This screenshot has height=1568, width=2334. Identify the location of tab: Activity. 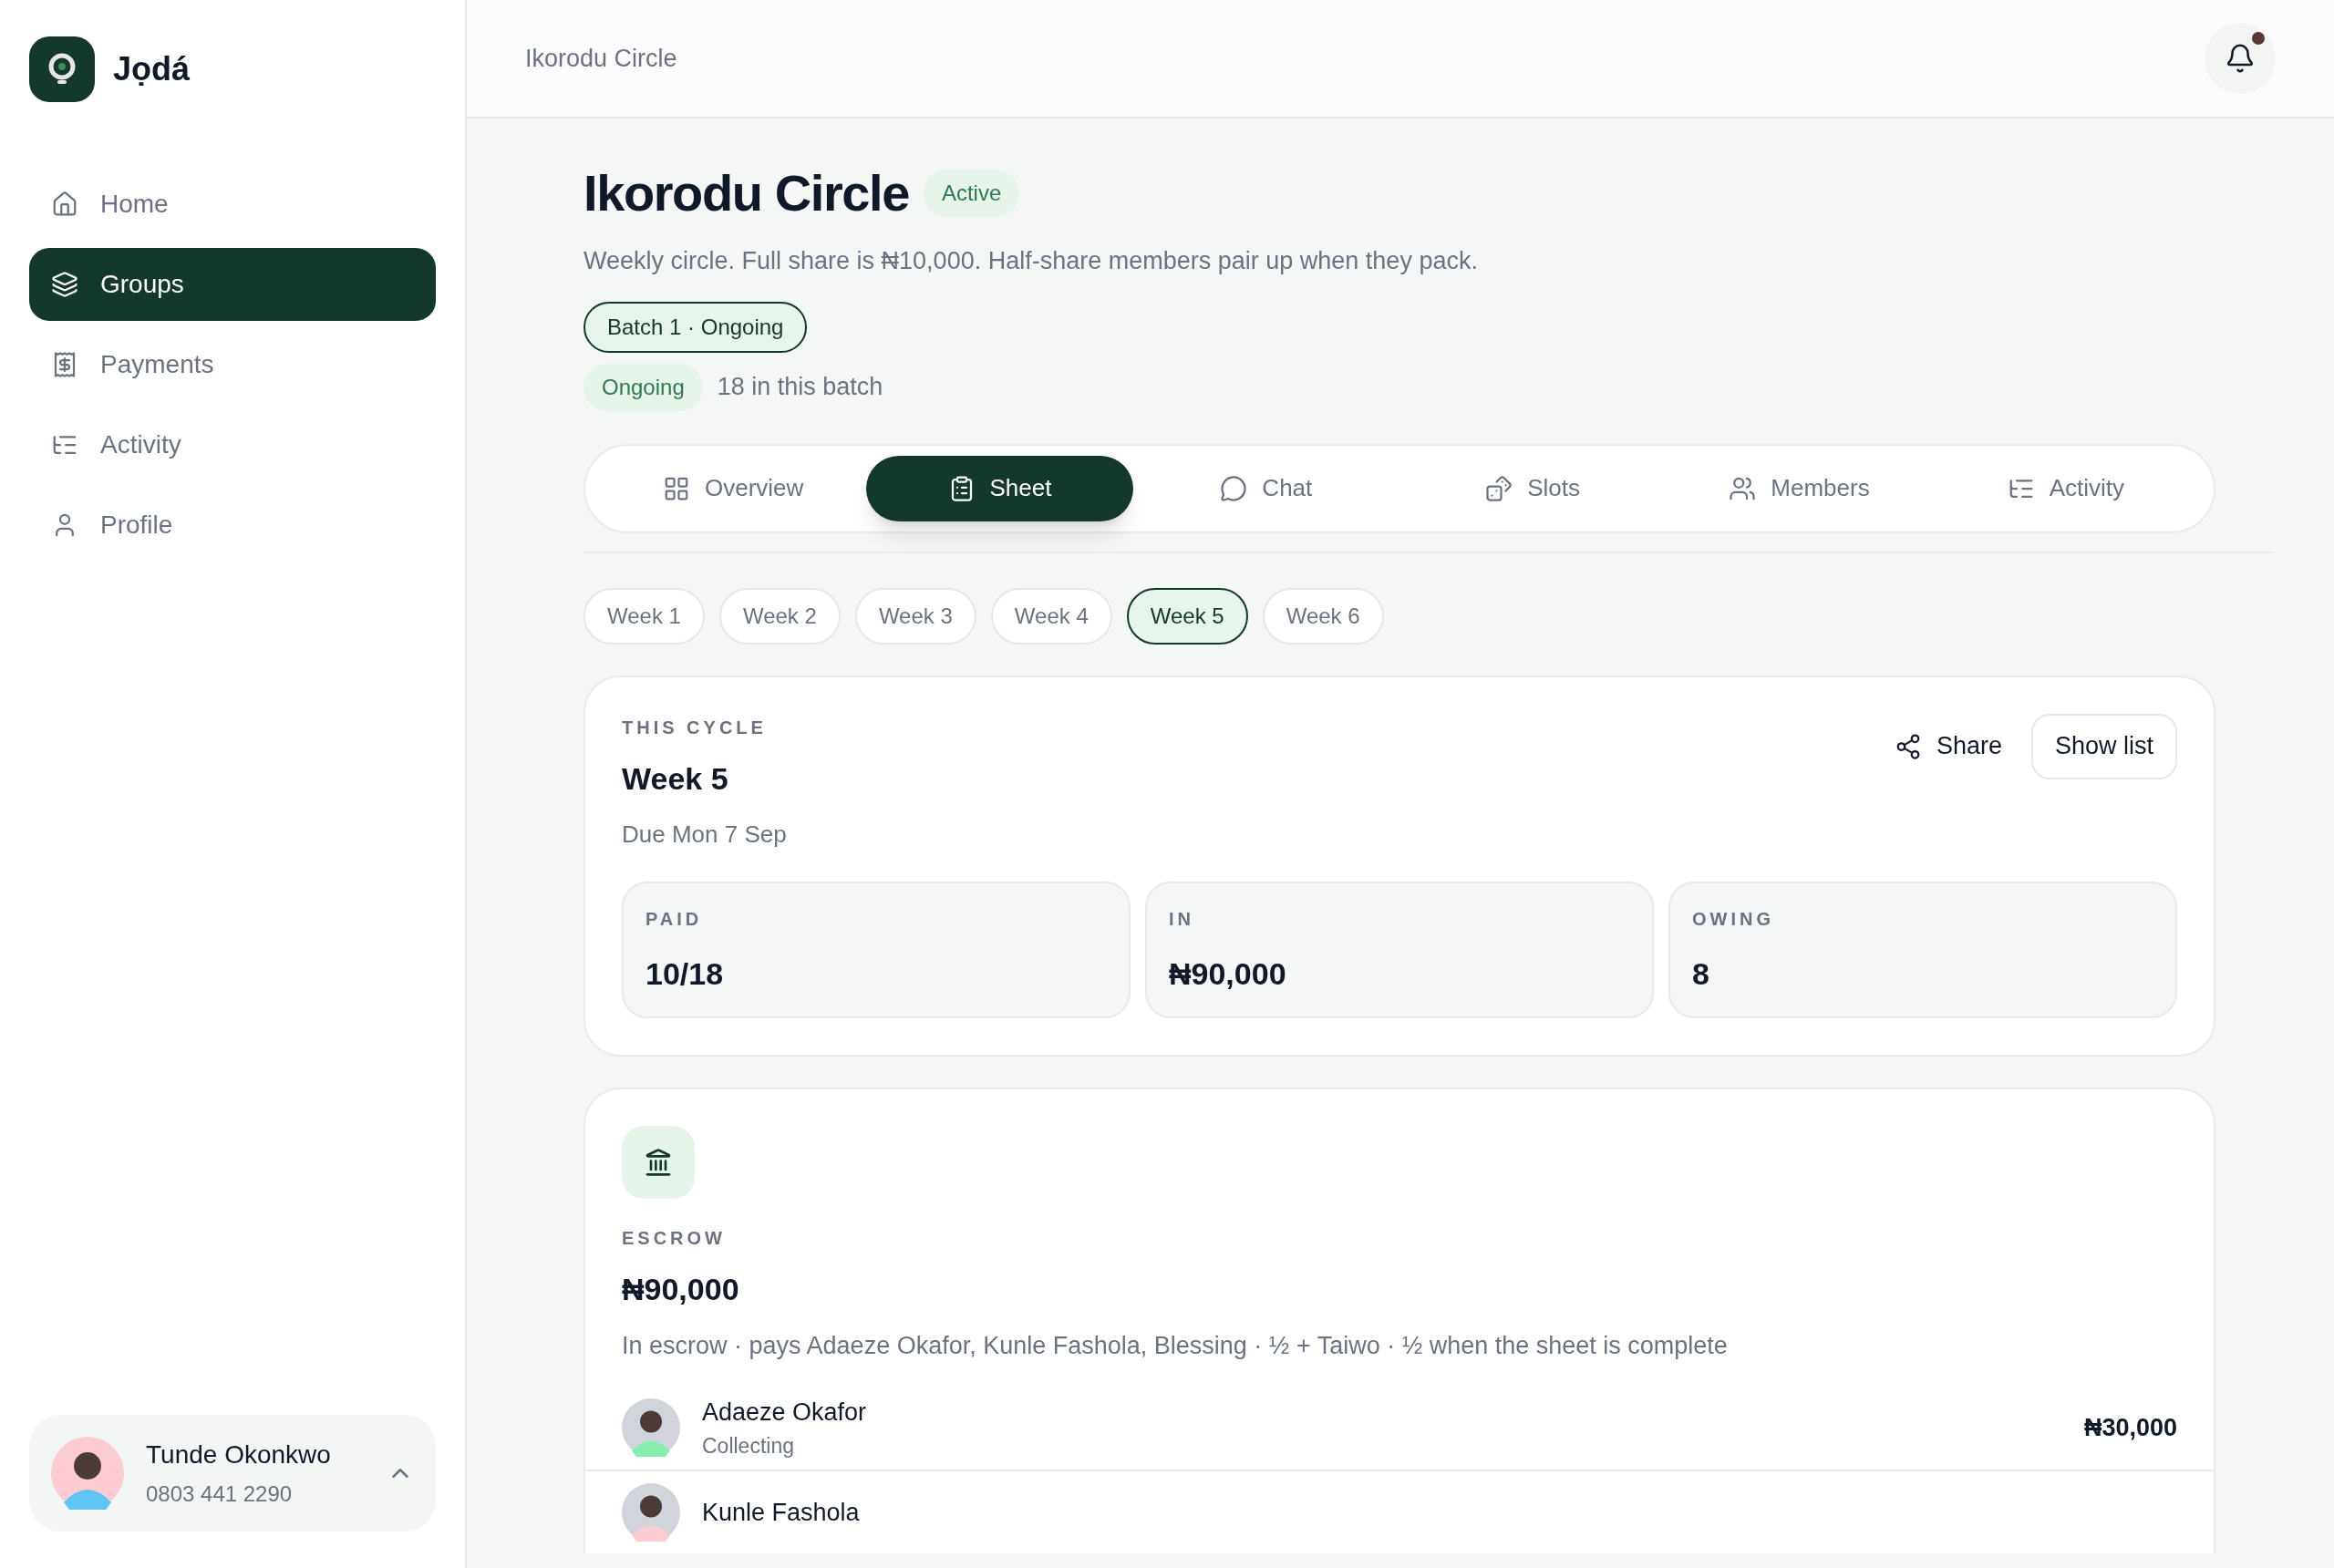
(2066, 488).